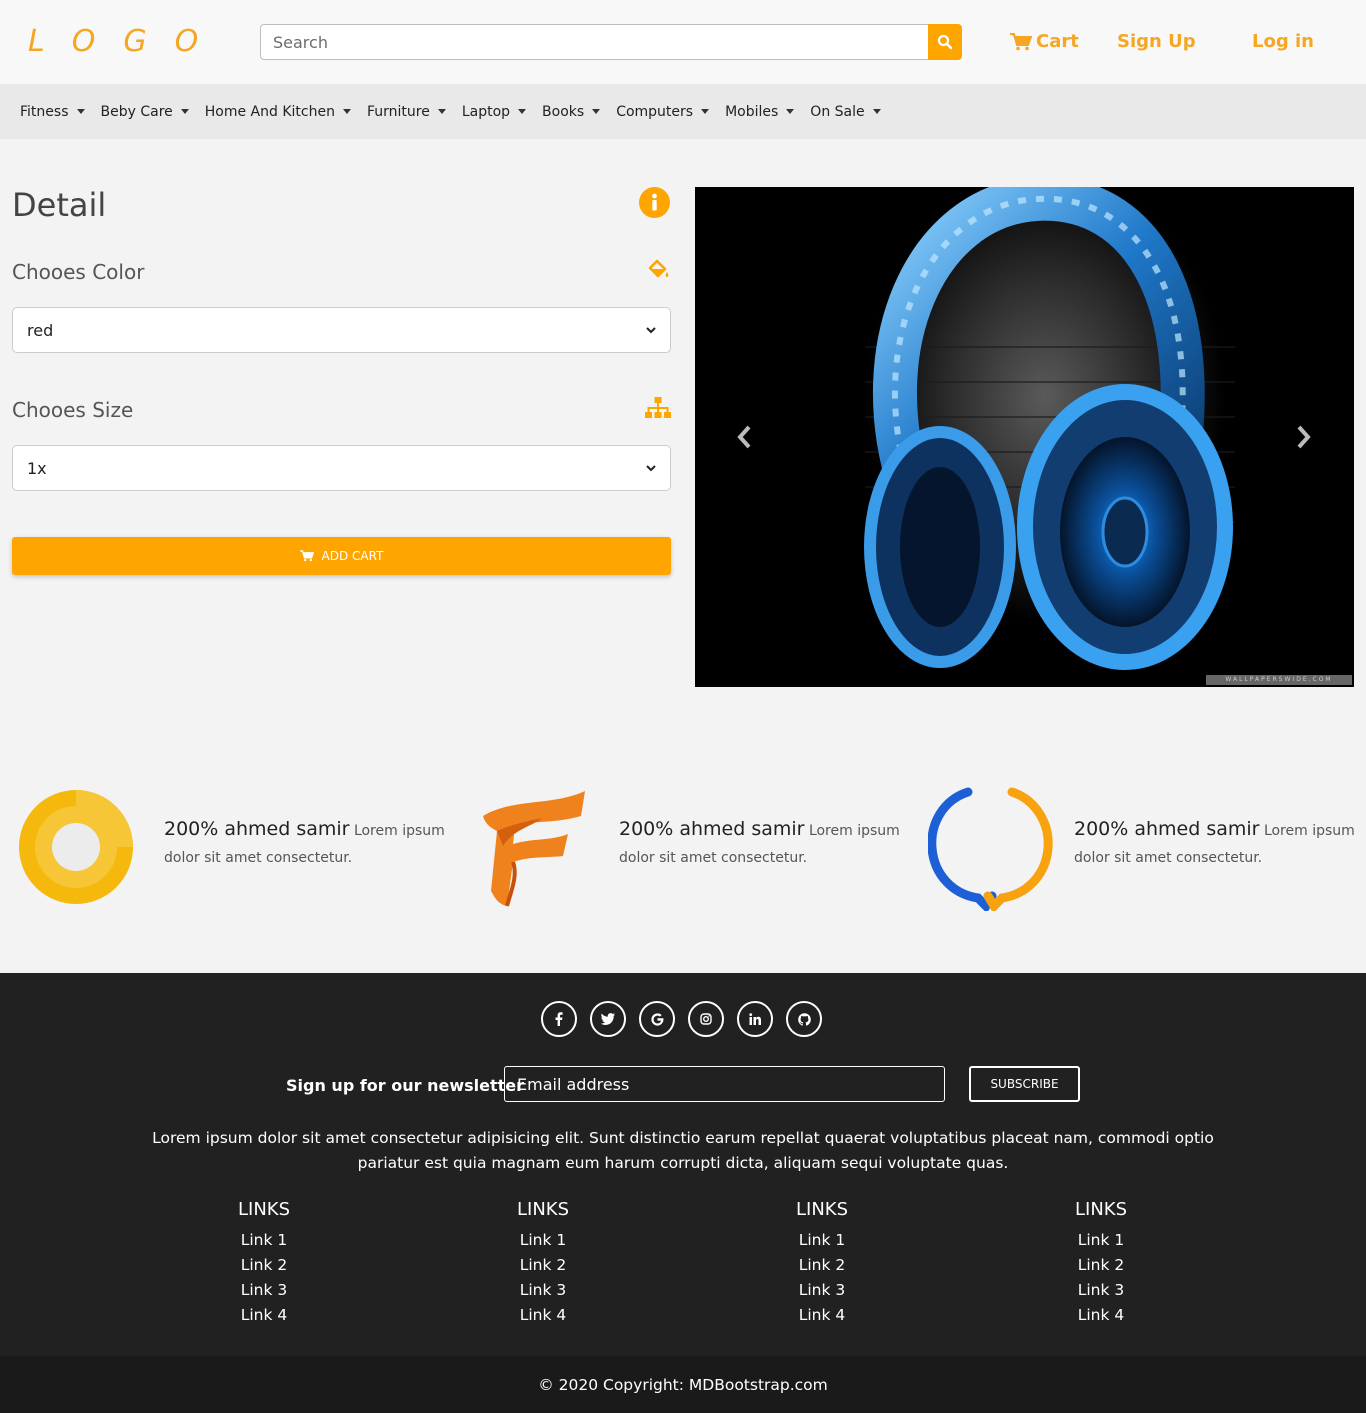 The image size is (1366, 1413). I want to click on login-link: Log in, so click(1283, 41).